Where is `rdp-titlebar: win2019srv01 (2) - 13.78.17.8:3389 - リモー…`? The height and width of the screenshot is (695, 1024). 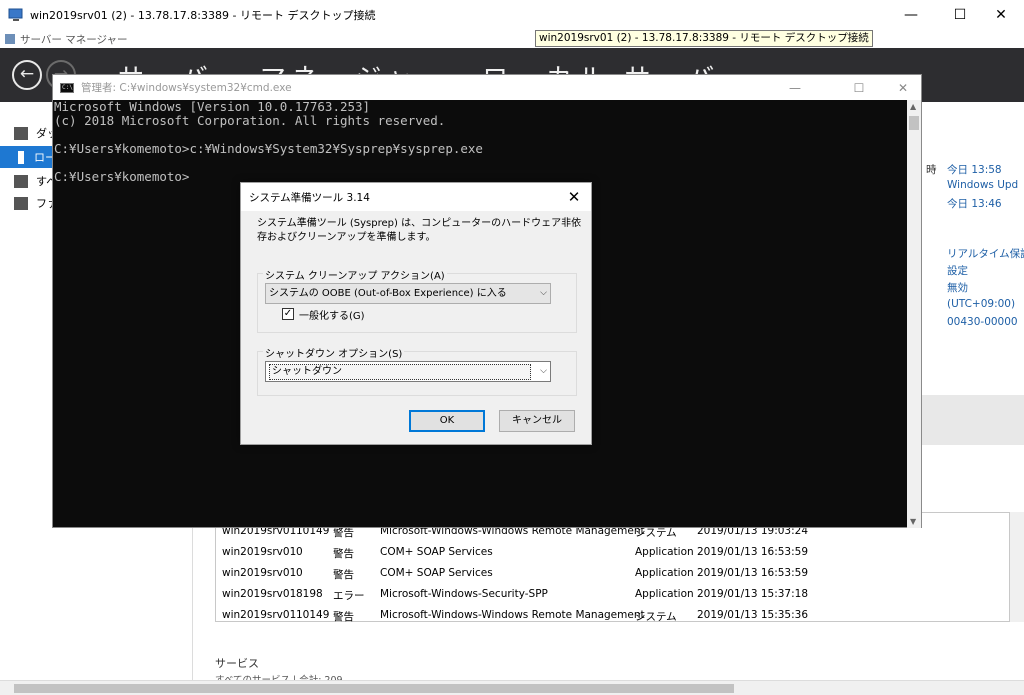 rdp-titlebar: win2019srv01 (2) - 13.78.17.8:3389 - リモー… is located at coordinates (512, 15).